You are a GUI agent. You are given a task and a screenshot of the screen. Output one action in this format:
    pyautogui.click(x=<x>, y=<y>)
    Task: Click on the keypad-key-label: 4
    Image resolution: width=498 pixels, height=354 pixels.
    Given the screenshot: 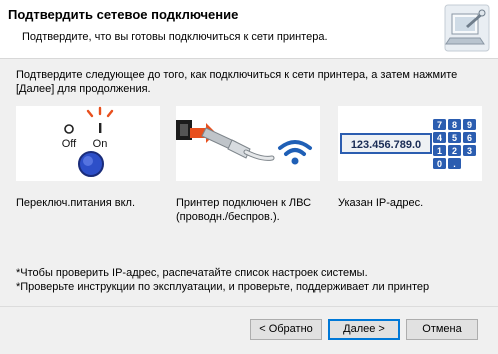 What is the action you would take?
    pyautogui.click(x=439, y=138)
    